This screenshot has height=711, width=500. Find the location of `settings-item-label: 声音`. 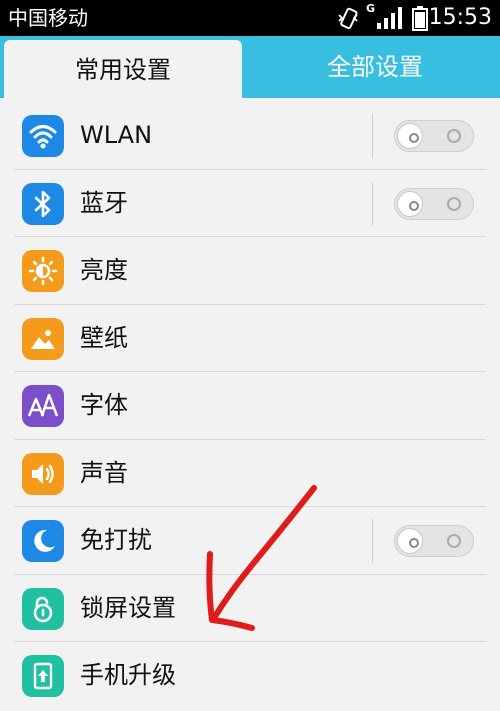

settings-item-label: 声音 is located at coordinates (104, 472).